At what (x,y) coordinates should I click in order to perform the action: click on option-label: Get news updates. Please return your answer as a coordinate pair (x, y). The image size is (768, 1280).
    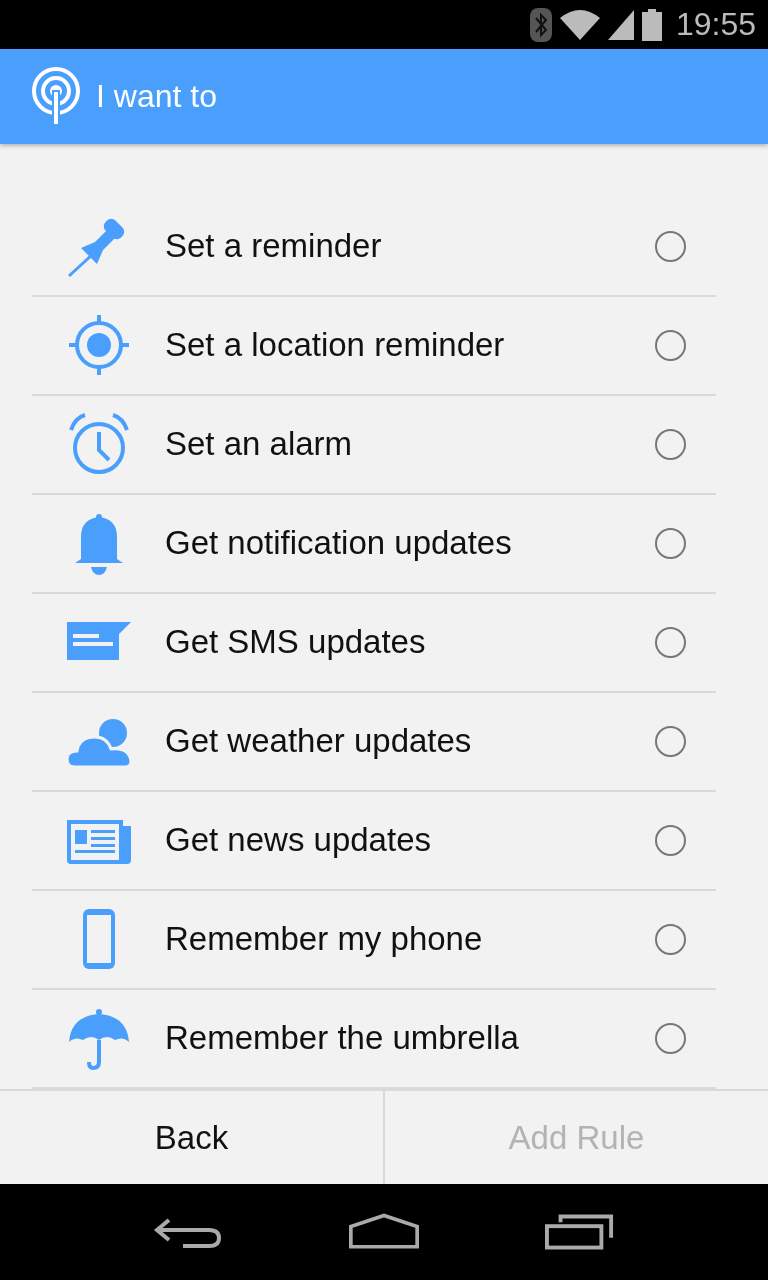
    Looking at the image, I should click on (298, 840).